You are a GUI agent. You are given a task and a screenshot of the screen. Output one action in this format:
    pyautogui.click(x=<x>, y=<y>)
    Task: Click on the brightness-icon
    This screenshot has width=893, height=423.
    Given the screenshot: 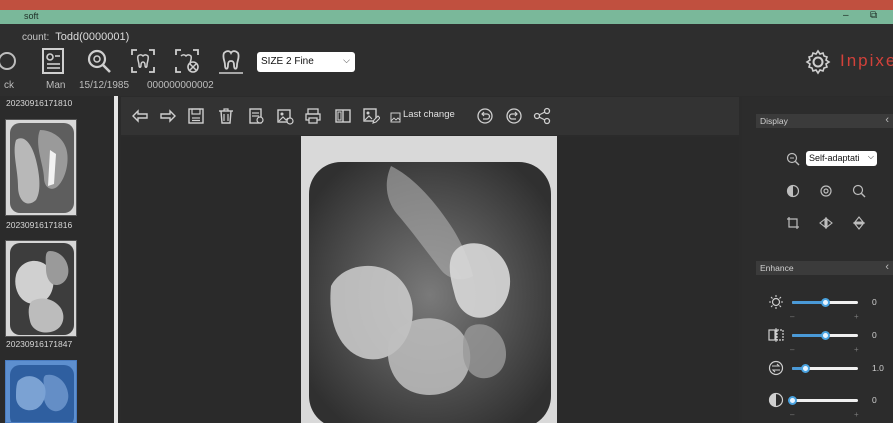 What is the action you would take?
    pyautogui.click(x=776, y=302)
    